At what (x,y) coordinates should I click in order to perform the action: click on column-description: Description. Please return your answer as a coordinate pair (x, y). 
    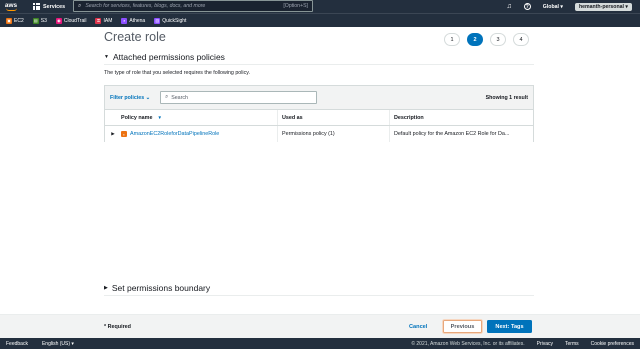
    Looking at the image, I should click on (461, 117).